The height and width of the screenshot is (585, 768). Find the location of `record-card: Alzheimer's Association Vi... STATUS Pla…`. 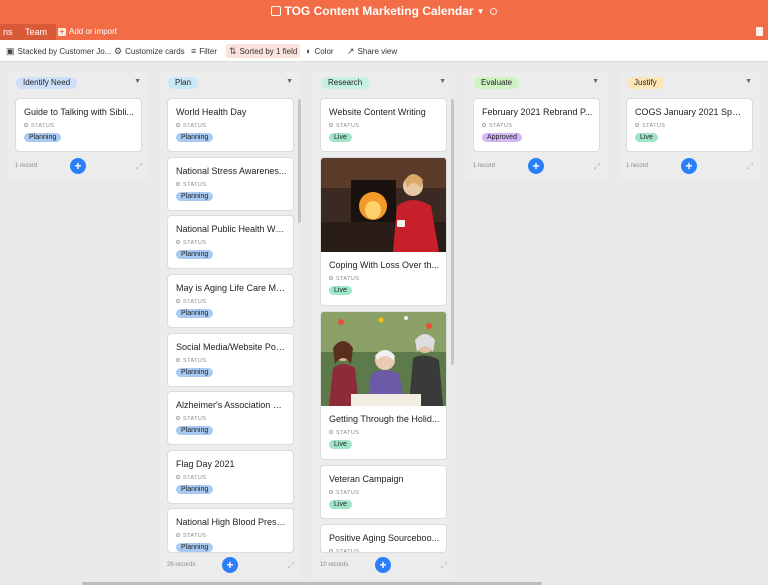

record-card: Alzheimer's Association Vi... STATUS Pla… is located at coordinates (230, 418).